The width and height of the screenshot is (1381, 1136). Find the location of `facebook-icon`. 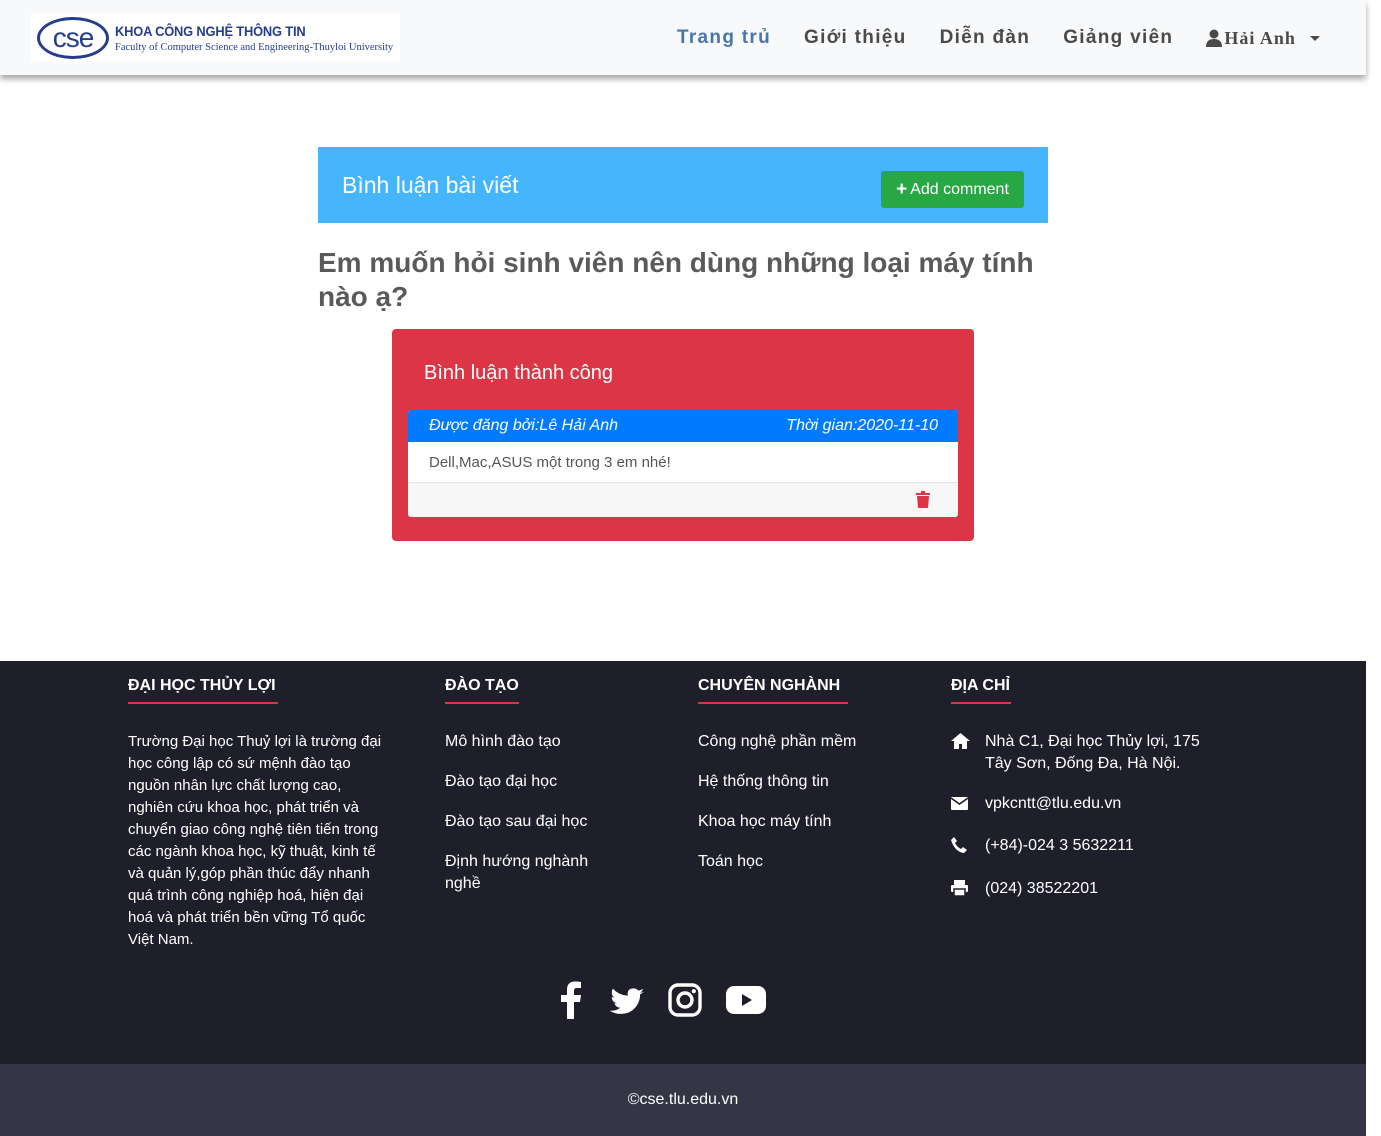

facebook-icon is located at coordinates (571, 1000).